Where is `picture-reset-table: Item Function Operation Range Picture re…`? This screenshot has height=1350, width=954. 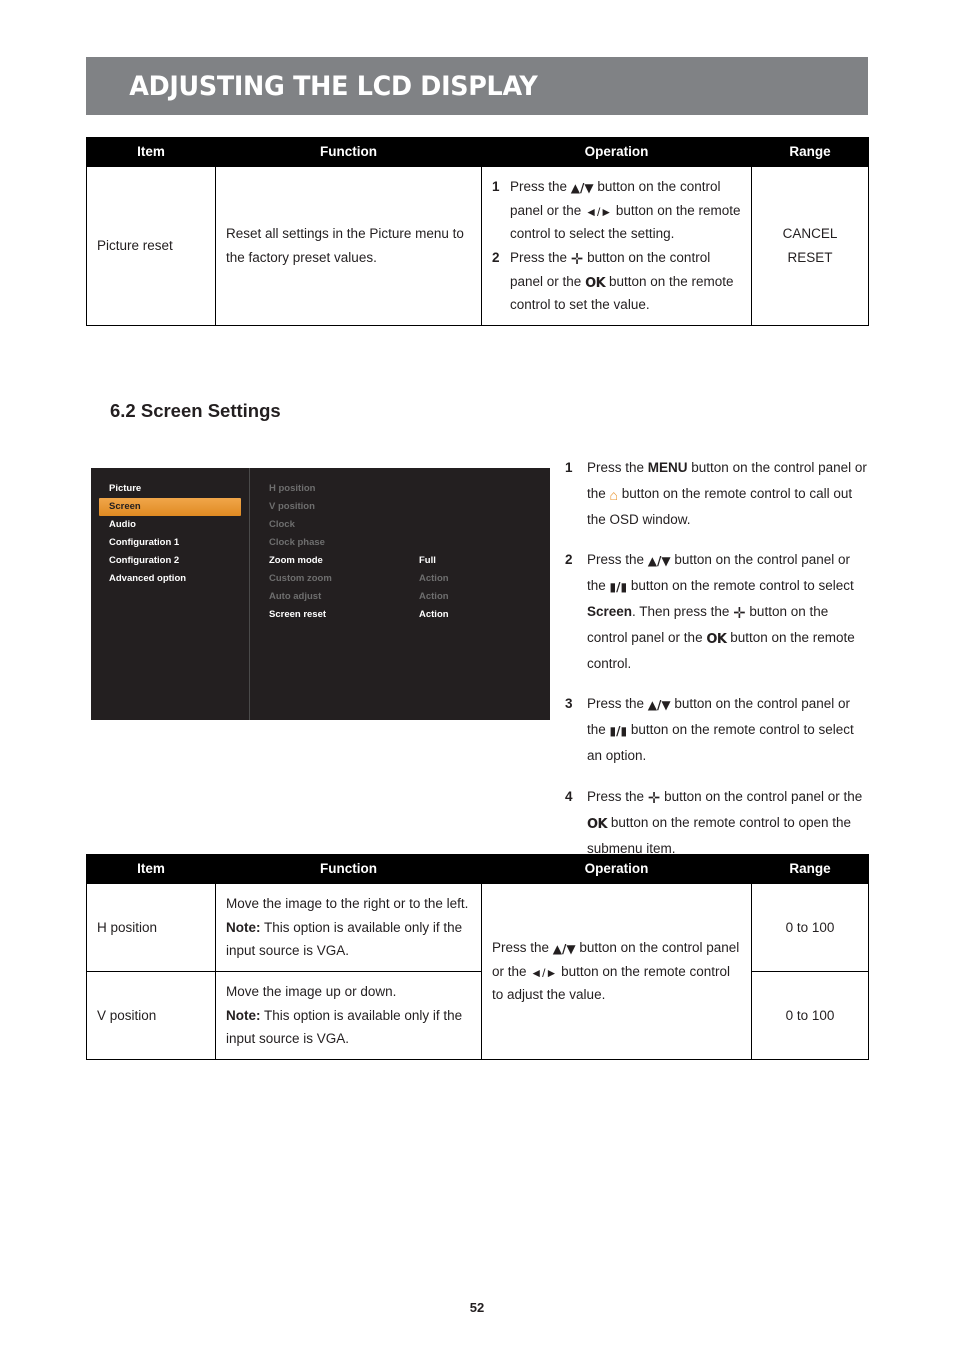
picture-reset-table: Item Function Operation Range Picture re… is located at coordinates (477, 231).